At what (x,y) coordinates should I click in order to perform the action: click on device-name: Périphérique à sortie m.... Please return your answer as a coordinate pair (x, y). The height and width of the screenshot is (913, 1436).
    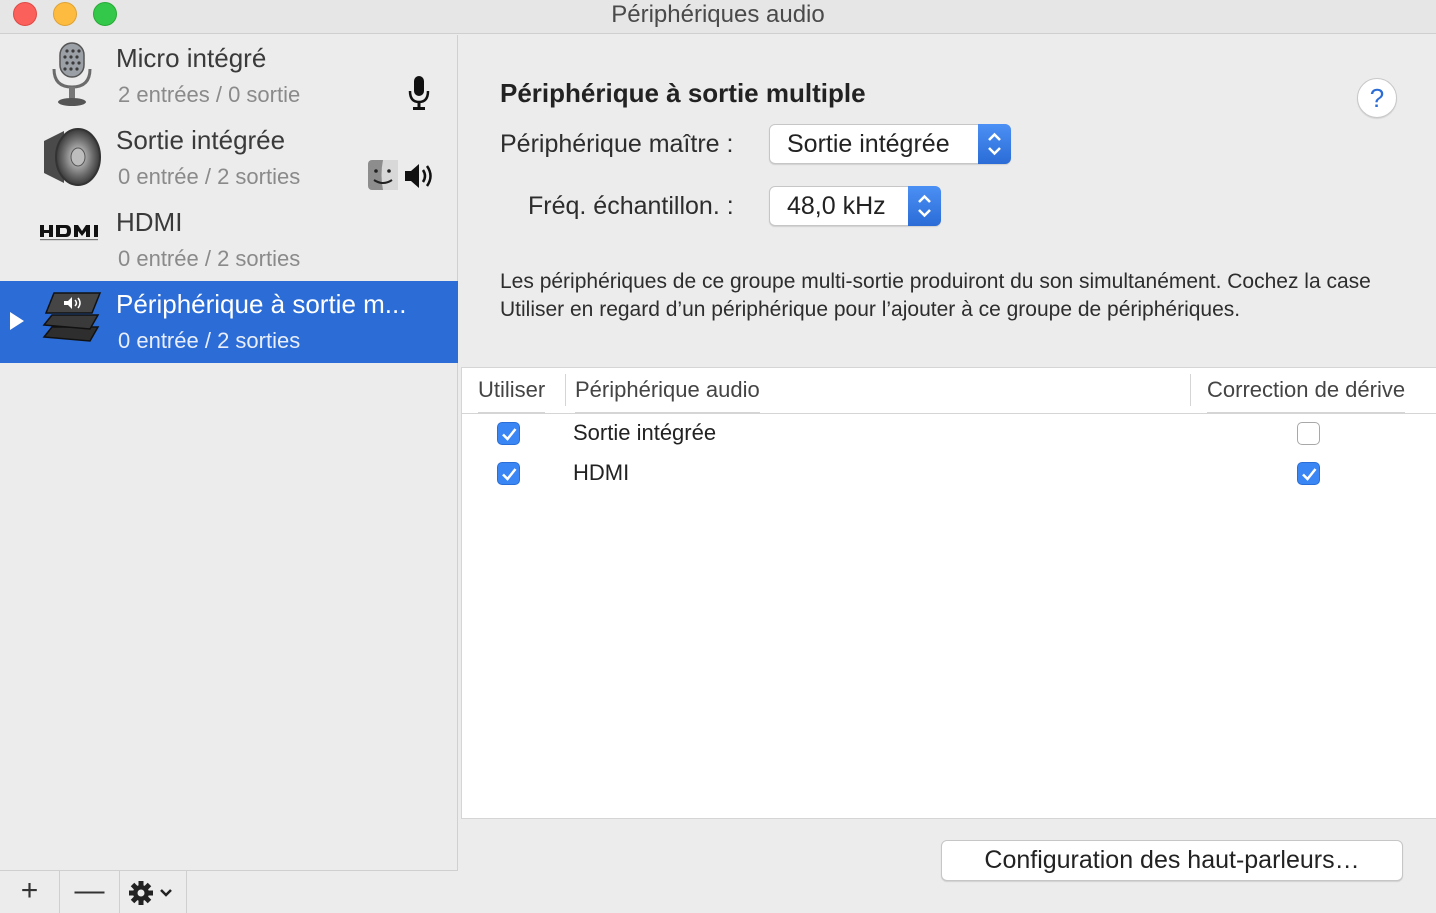
    Looking at the image, I should click on (261, 304).